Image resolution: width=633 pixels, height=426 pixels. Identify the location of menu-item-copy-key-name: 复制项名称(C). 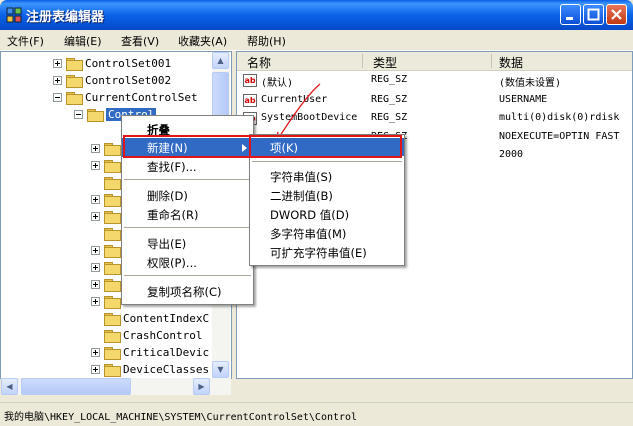
(187, 291).